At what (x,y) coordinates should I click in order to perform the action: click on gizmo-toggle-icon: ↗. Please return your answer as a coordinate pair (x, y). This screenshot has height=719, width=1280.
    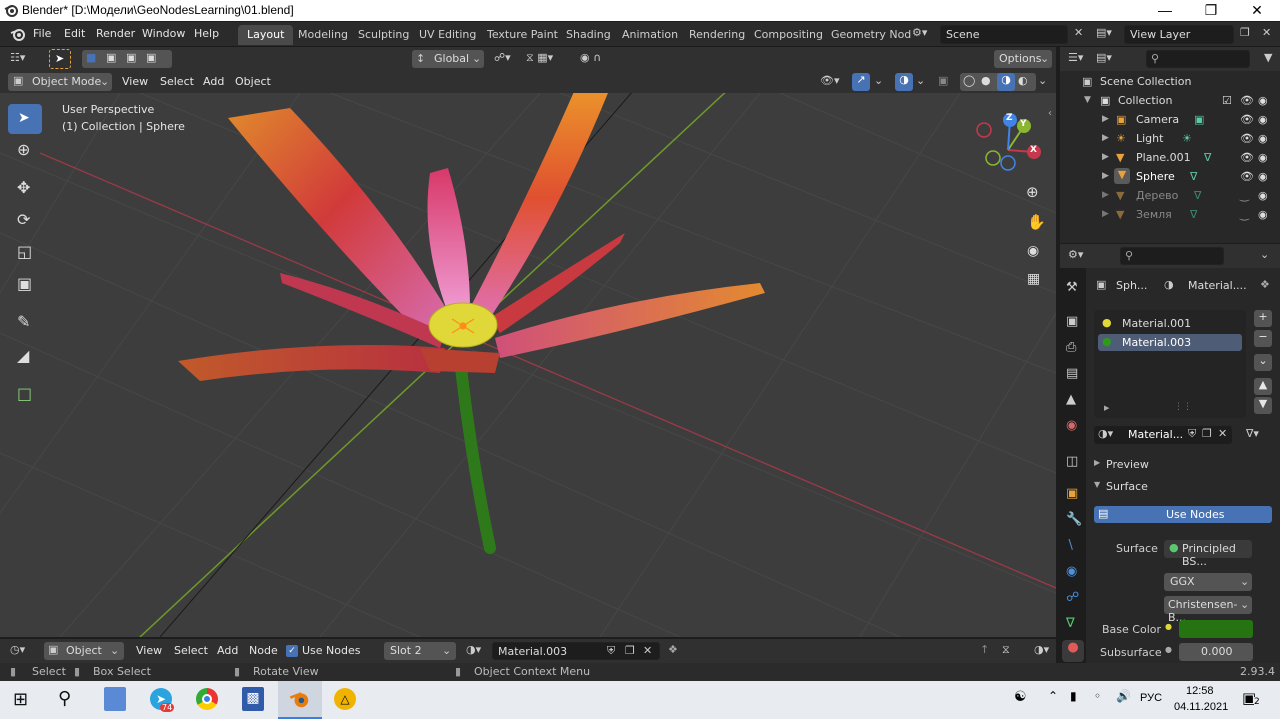
    Looking at the image, I should click on (861, 82).